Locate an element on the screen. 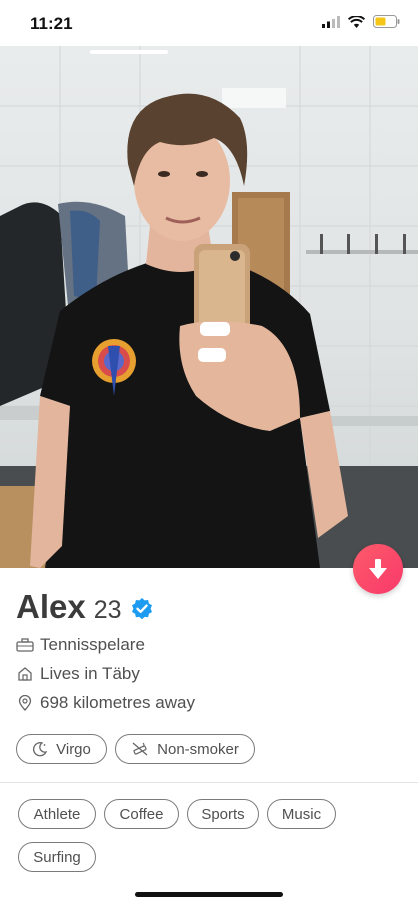 This screenshot has width=418, height=906. interest-chip-music: Music is located at coordinates (301, 814).